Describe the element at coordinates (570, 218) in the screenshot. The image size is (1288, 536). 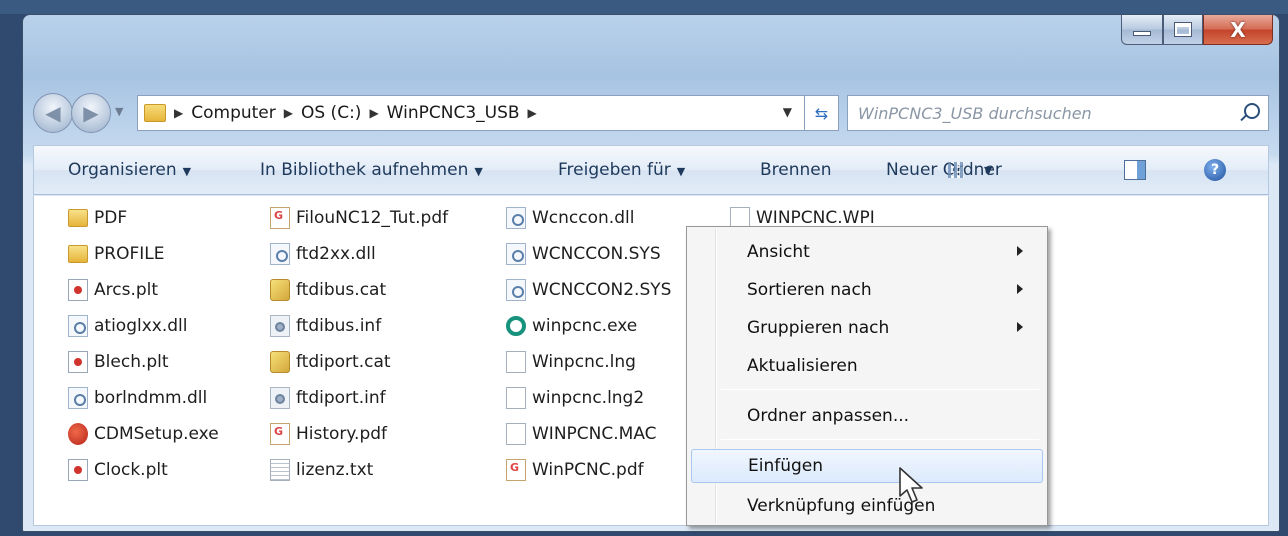
I see `file-item: Wcnccon.dll` at that location.